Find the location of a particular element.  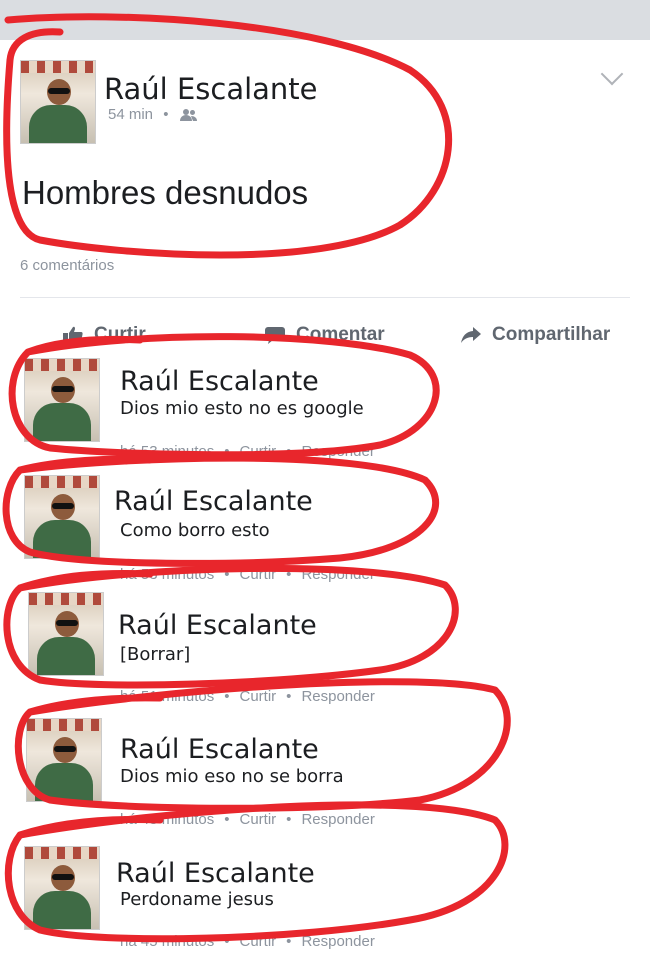

comment-meta: há 51 minutos • Curtir • Responder is located at coordinates (247, 696).